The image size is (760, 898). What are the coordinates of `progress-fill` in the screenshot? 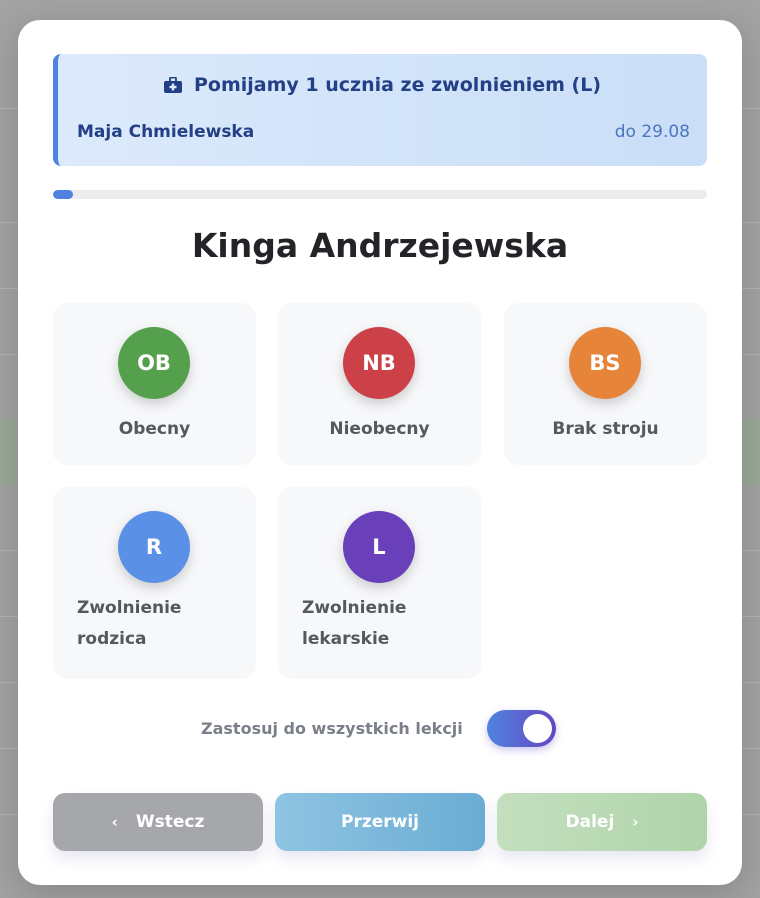 It's located at (63, 194).